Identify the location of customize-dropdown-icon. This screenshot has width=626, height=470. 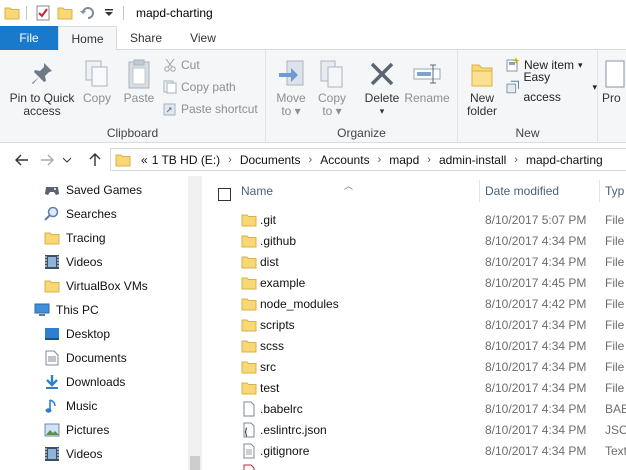
(109, 13).